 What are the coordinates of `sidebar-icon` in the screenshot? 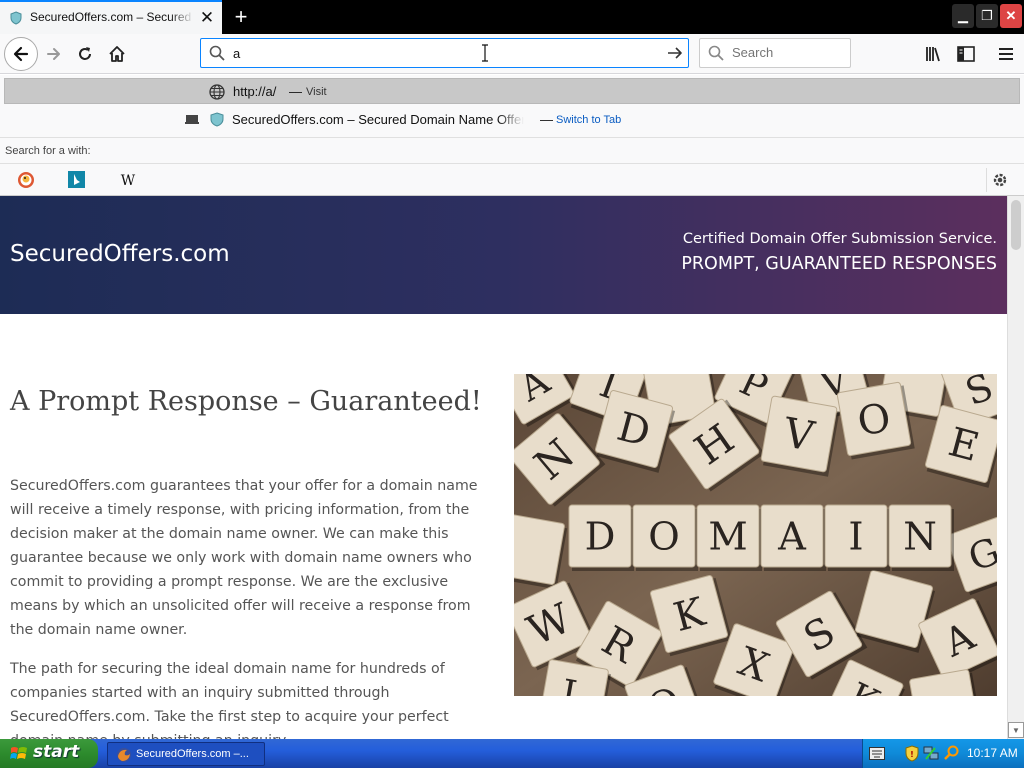 It's located at (966, 54).